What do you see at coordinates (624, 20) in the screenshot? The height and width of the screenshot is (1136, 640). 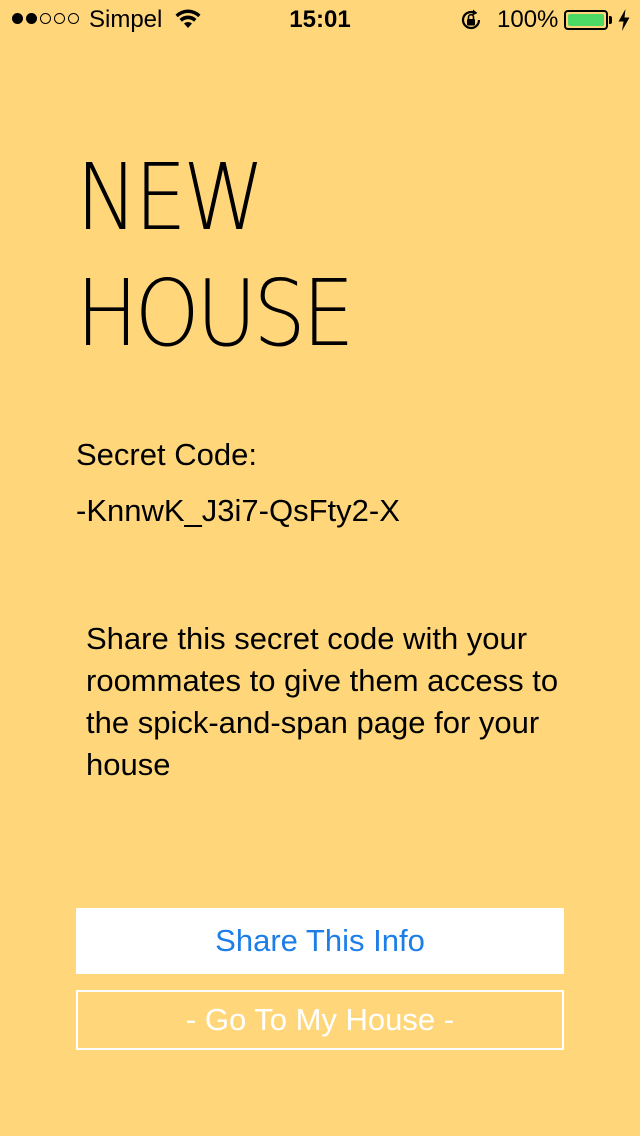 I see `charging-bolt-icon` at bounding box center [624, 20].